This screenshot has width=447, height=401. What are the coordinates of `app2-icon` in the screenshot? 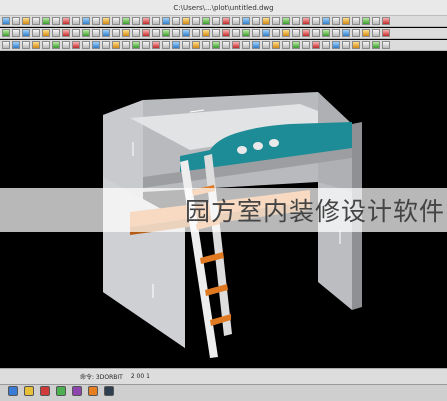 It's located at (61, 391).